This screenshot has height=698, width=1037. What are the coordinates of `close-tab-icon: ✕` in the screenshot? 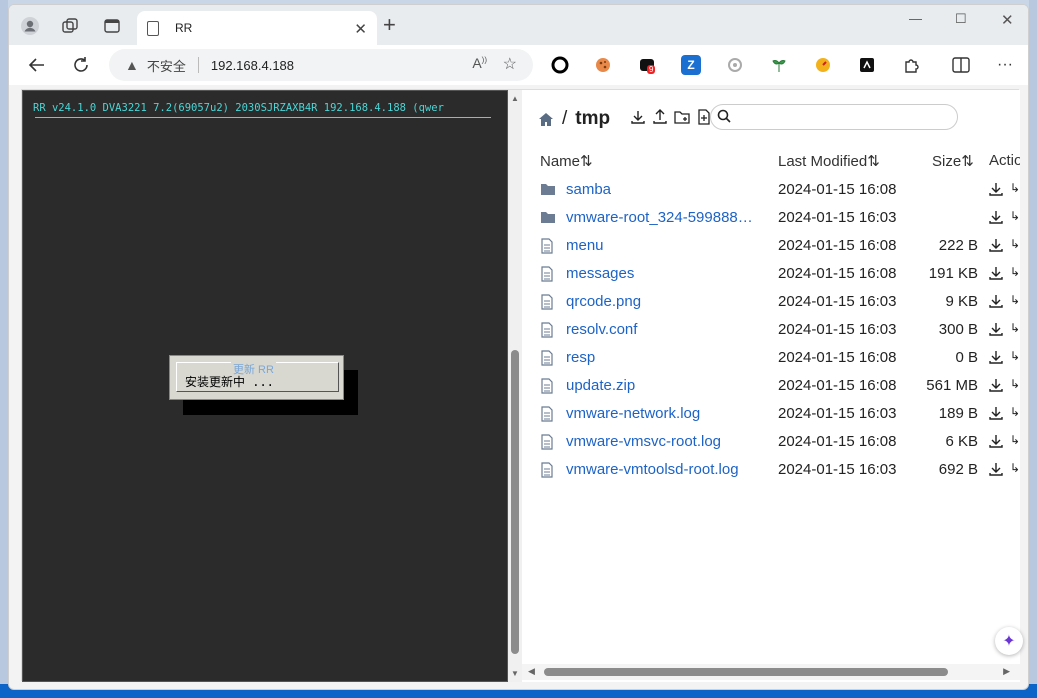 It's located at (360, 29).